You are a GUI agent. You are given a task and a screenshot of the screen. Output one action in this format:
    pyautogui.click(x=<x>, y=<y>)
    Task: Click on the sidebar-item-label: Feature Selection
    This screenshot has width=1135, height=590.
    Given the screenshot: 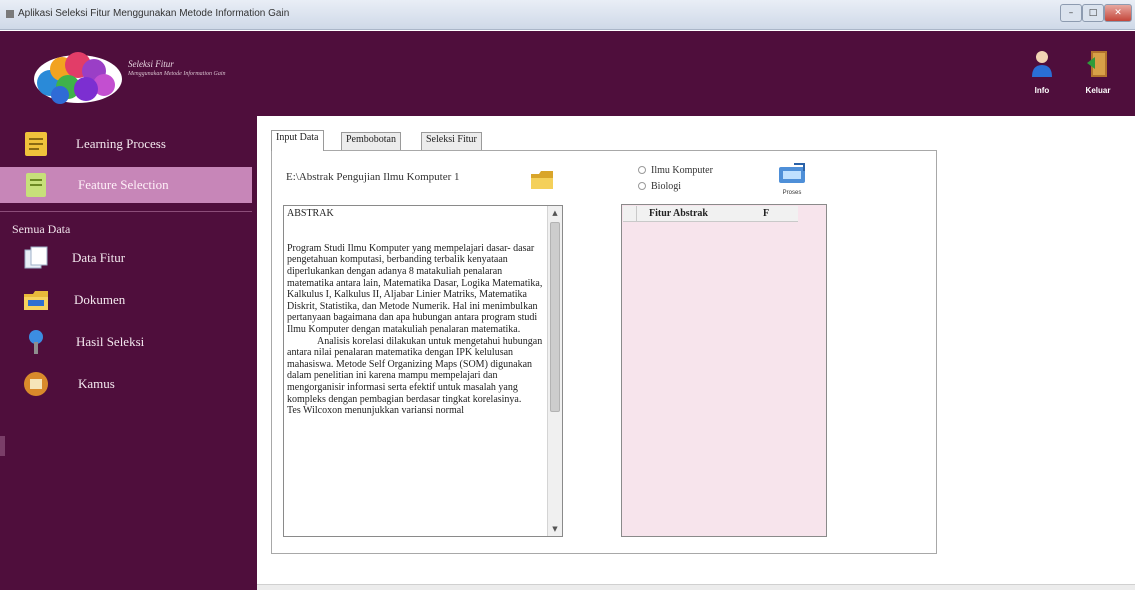 What is the action you would take?
    pyautogui.click(x=123, y=184)
    